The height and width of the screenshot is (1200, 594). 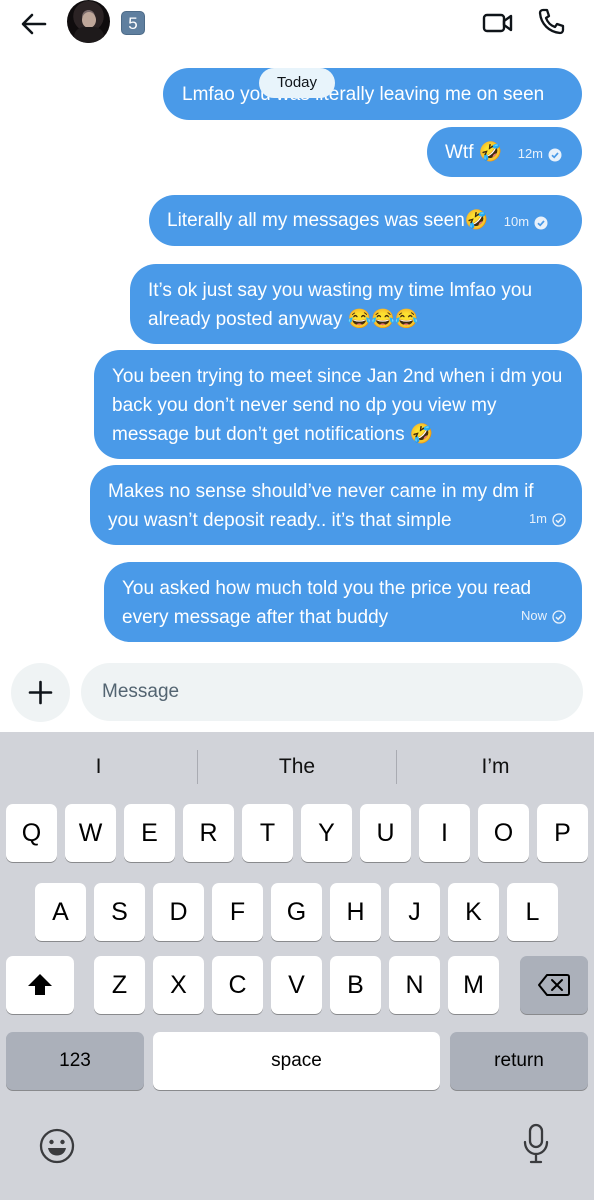 I want to click on key-j: J, so click(x=414, y=912).